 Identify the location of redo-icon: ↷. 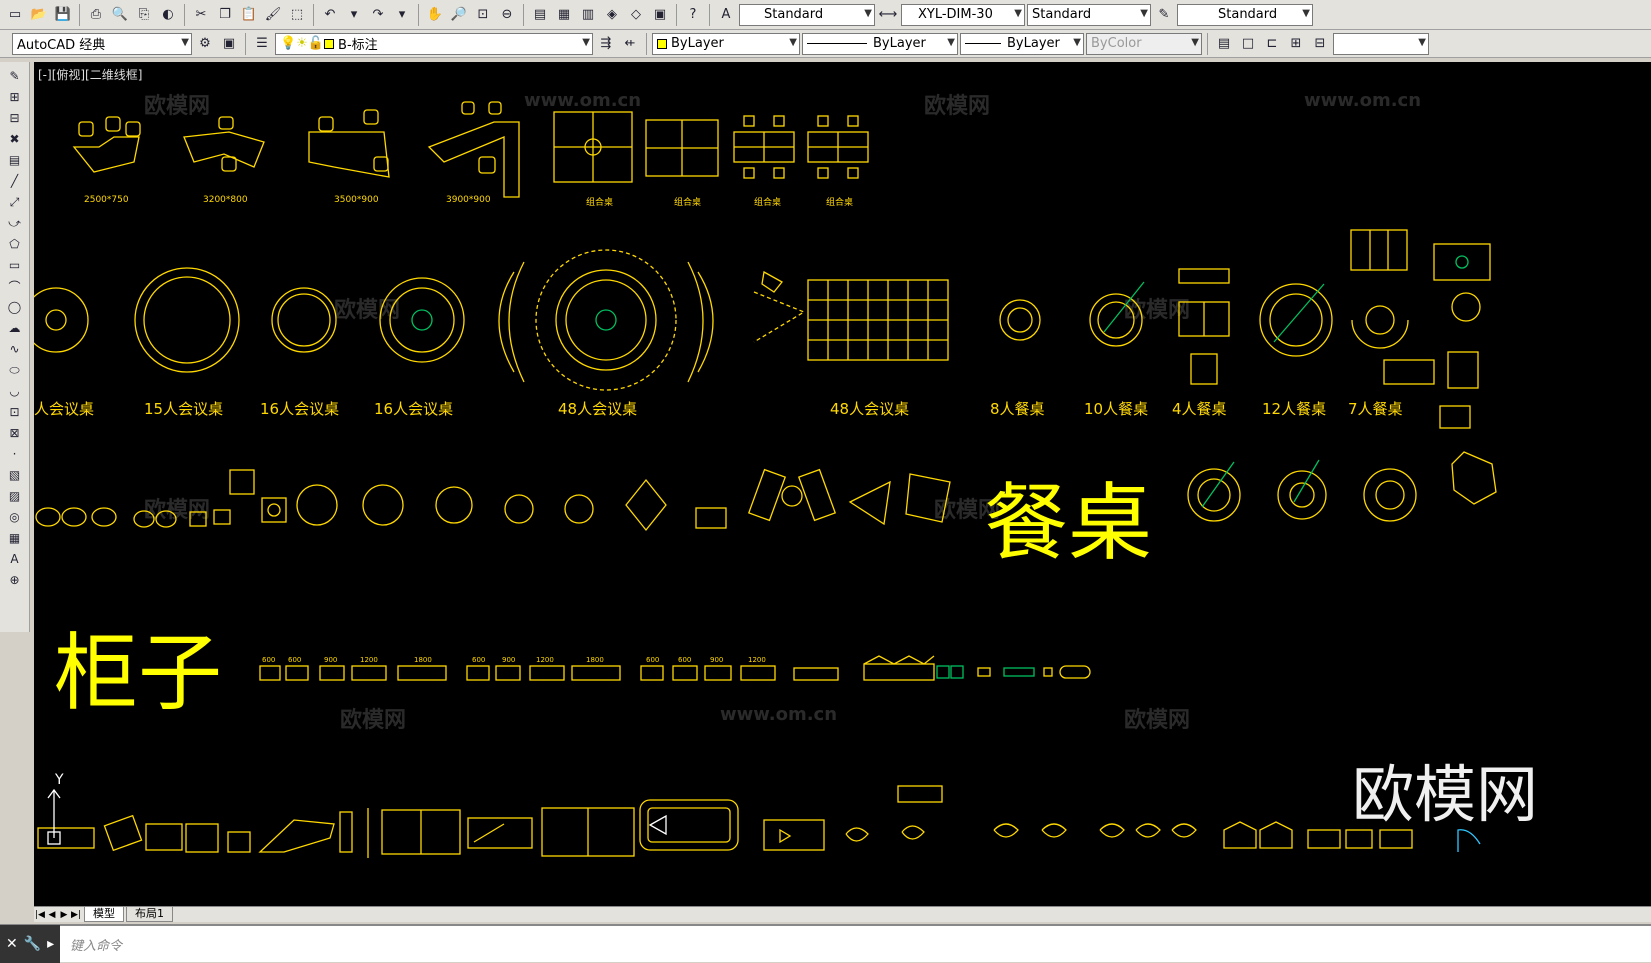
(378, 15).